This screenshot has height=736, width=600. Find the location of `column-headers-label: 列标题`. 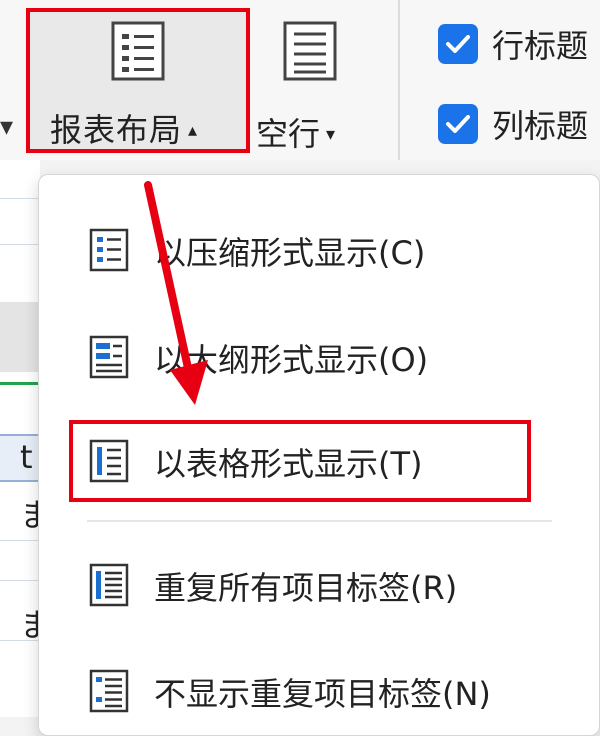

column-headers-label: 列标题 is located at coordinates (540, 126).